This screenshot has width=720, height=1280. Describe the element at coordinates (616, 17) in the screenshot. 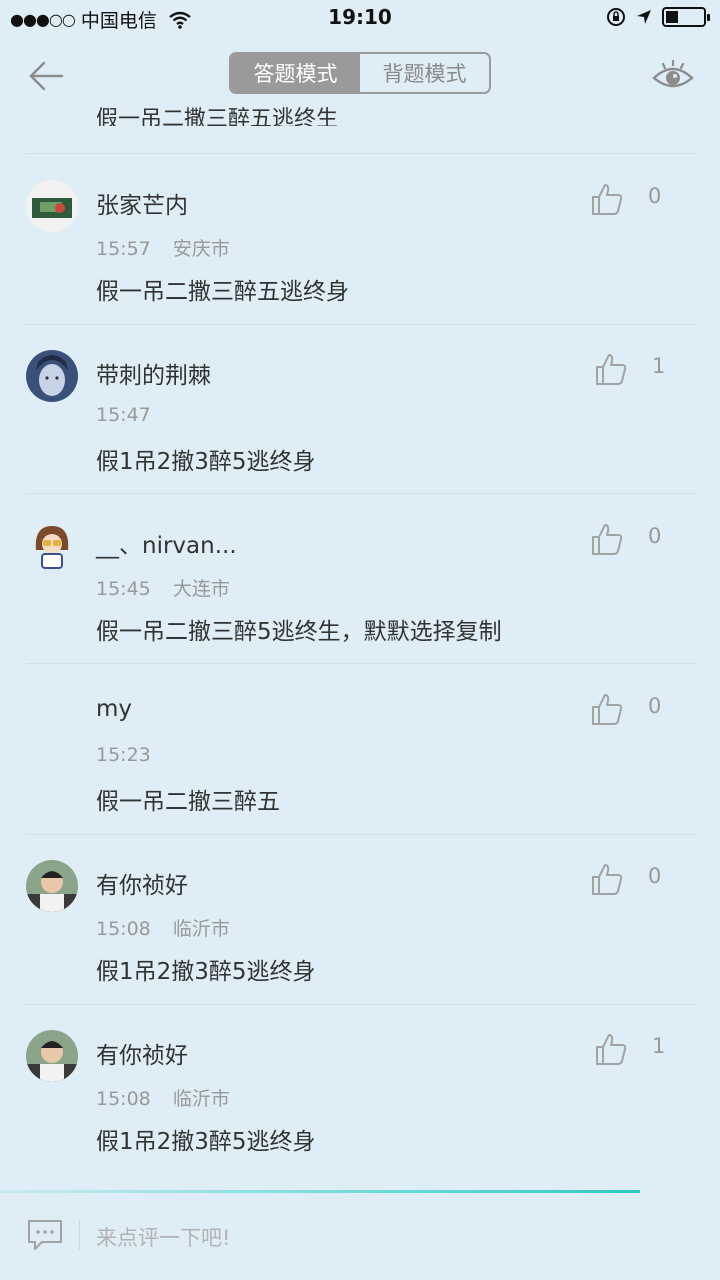

I see `orientation-lock-icon` at that location.